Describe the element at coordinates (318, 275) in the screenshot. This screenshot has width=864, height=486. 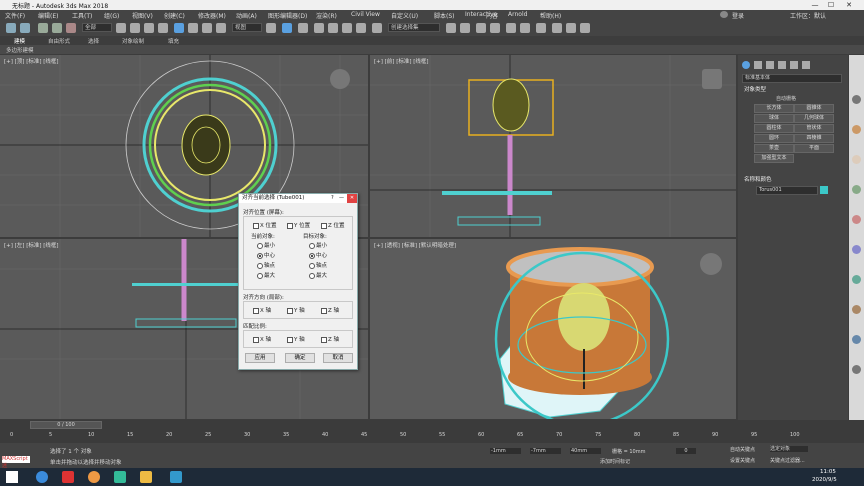
I see `target-max-radio: 最大` at that location.